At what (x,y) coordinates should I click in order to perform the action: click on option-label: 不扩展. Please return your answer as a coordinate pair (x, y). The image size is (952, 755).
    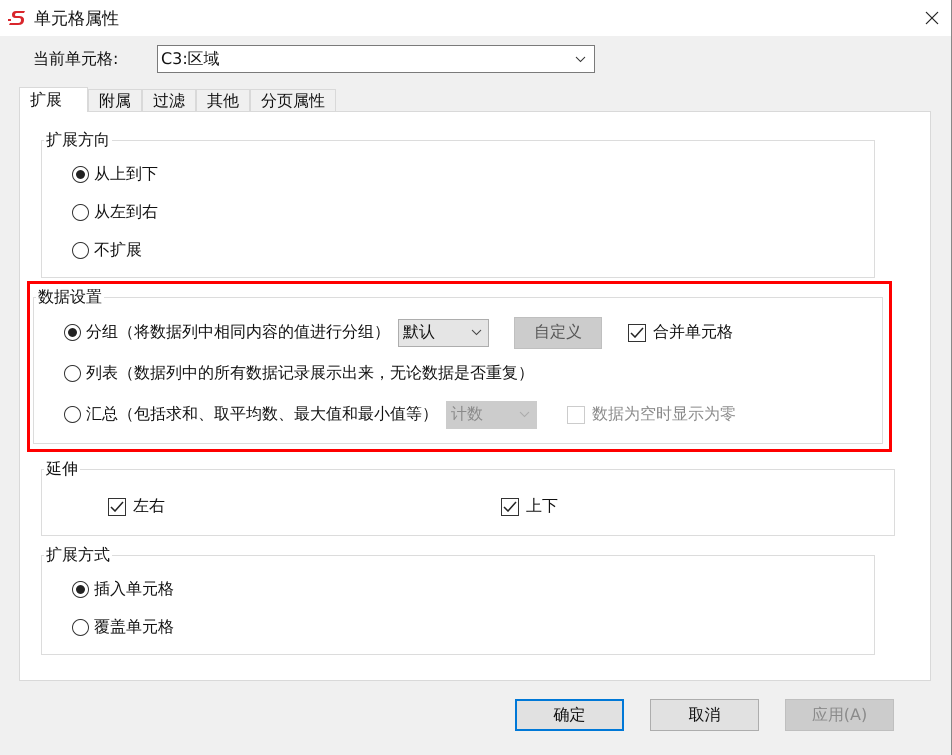
    Looking at the image, I should click on (118, 250).